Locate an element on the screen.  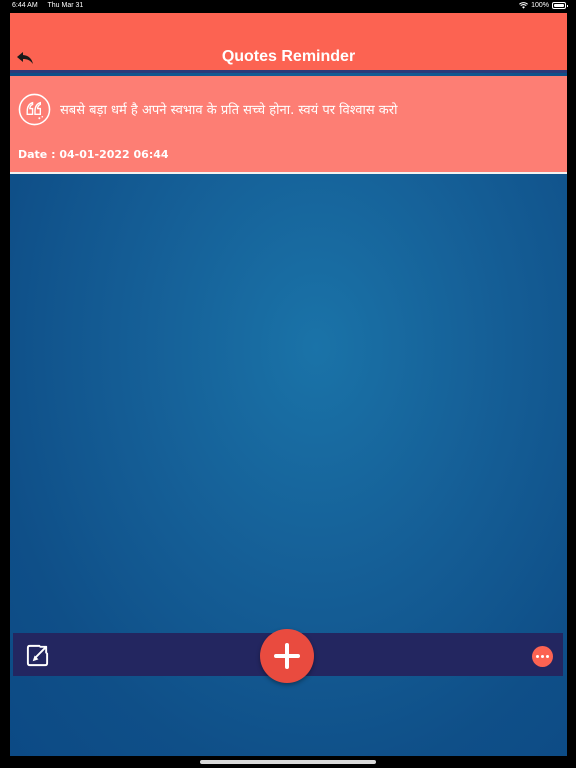
more-button is located at coordinates (542, 656).